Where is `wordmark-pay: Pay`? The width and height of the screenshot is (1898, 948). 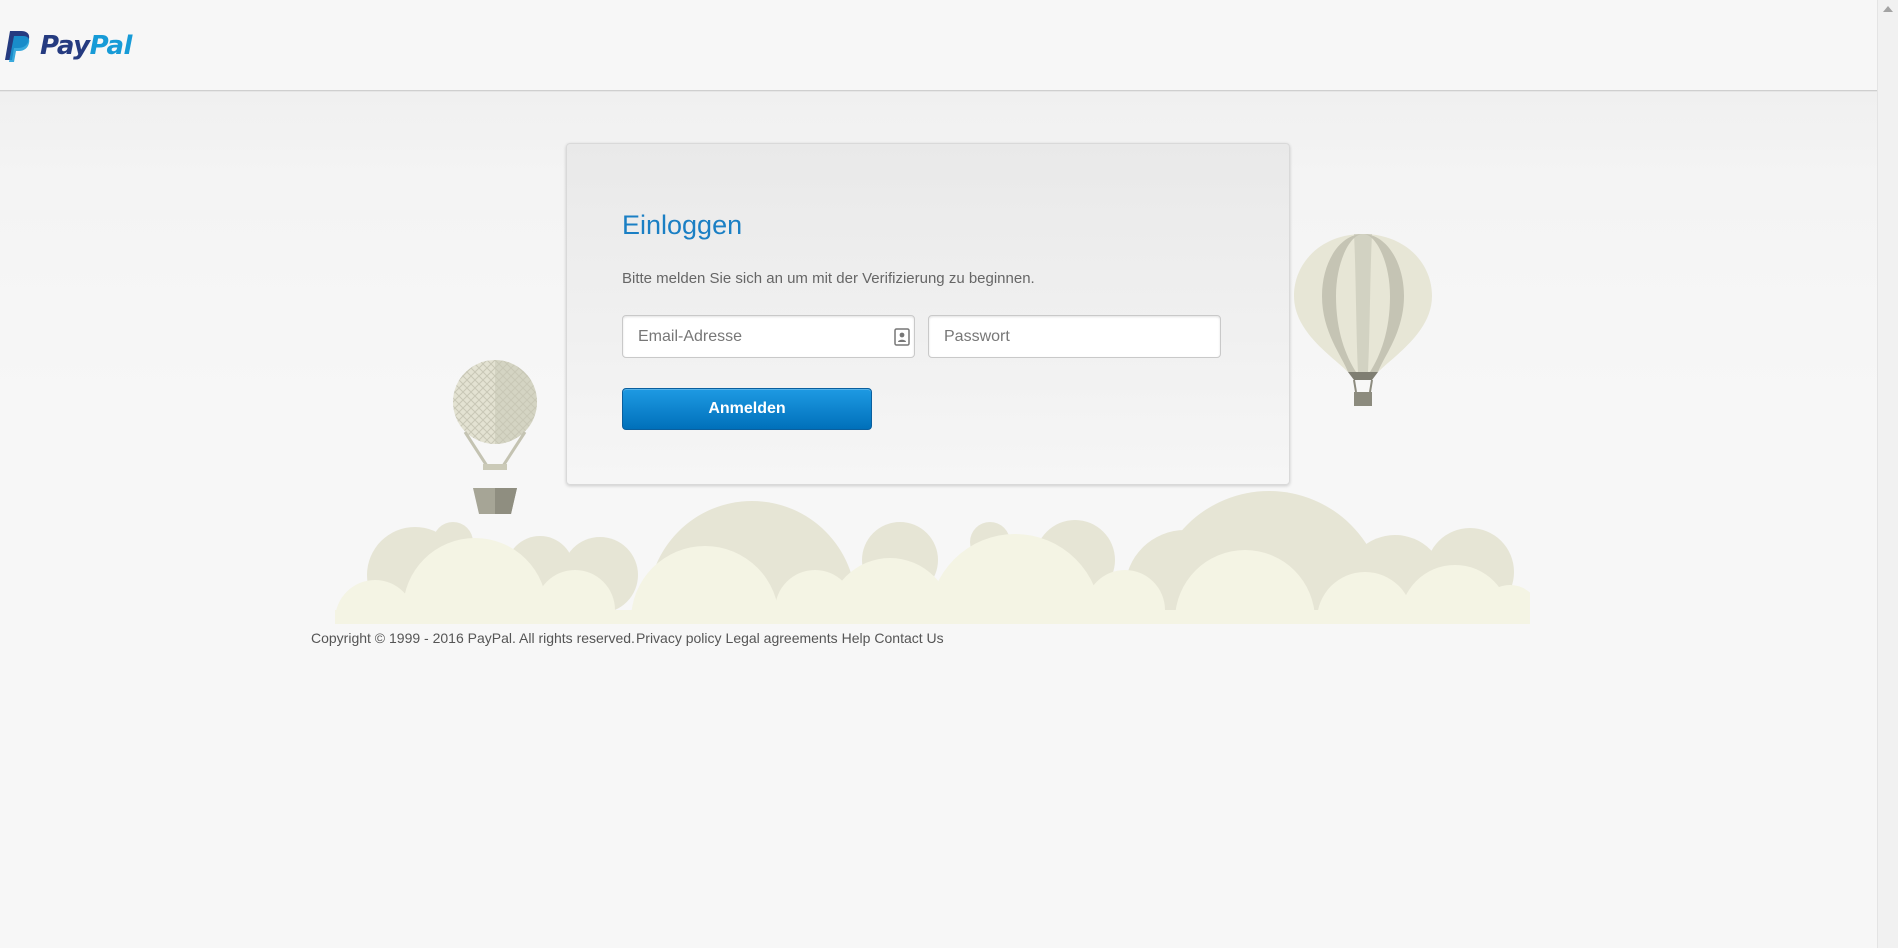
wordmark-pay: Pay is located at coordinates (65, 46).